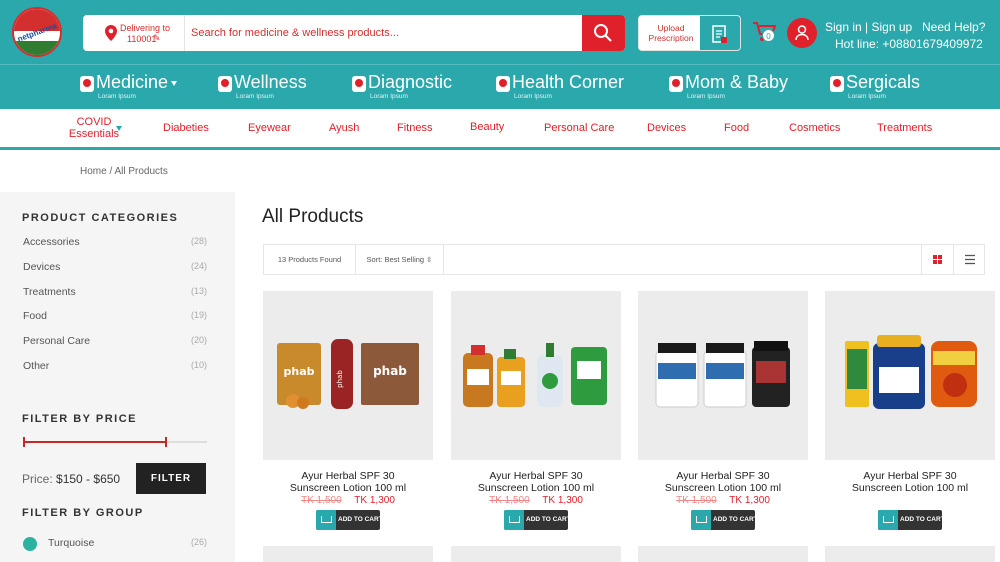  What do you see at coordinates (340, 379) in the screenshot?
I see `svg-text: phab` at bounding box center [340, 379].